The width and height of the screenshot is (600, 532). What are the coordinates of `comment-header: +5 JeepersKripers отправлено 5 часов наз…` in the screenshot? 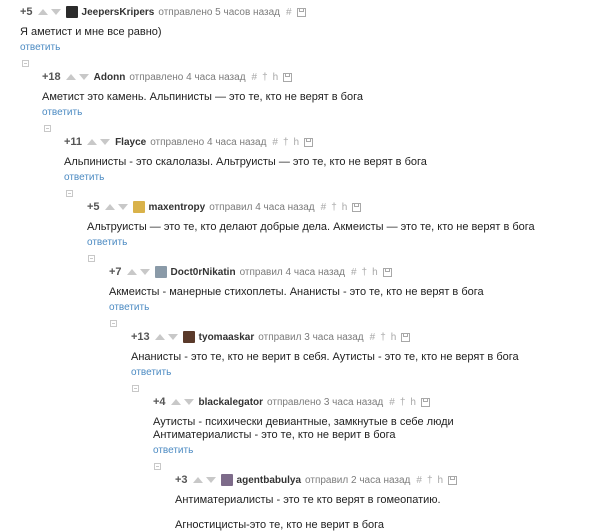 It's located at (310, 12).